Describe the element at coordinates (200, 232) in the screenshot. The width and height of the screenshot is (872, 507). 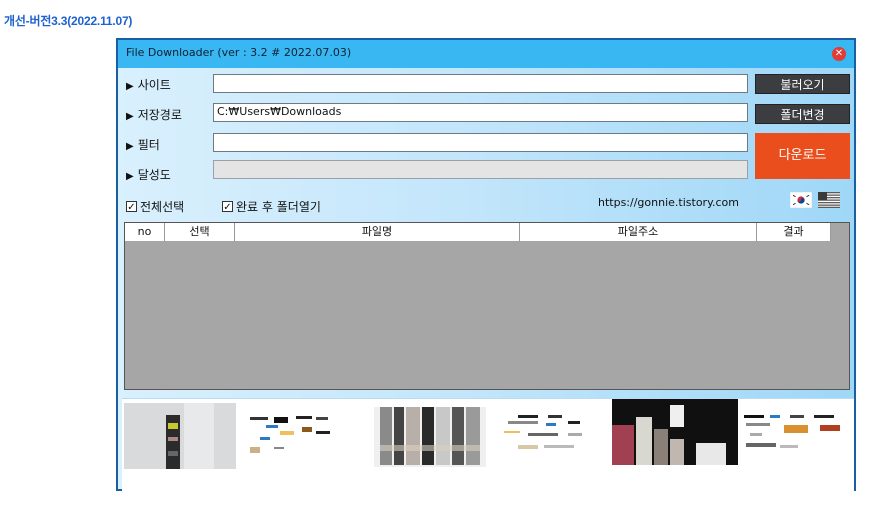
I see `column-header: 선택` at that location.